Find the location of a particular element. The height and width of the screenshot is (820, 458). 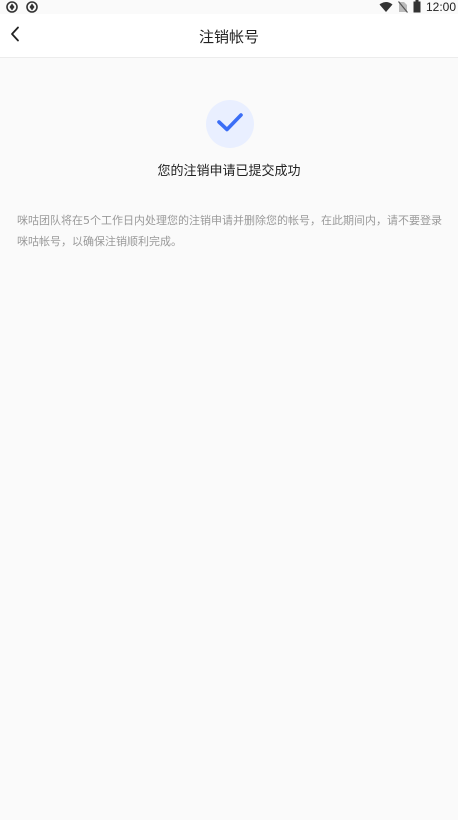

status-left-icons is located at coordinates (22, 6).